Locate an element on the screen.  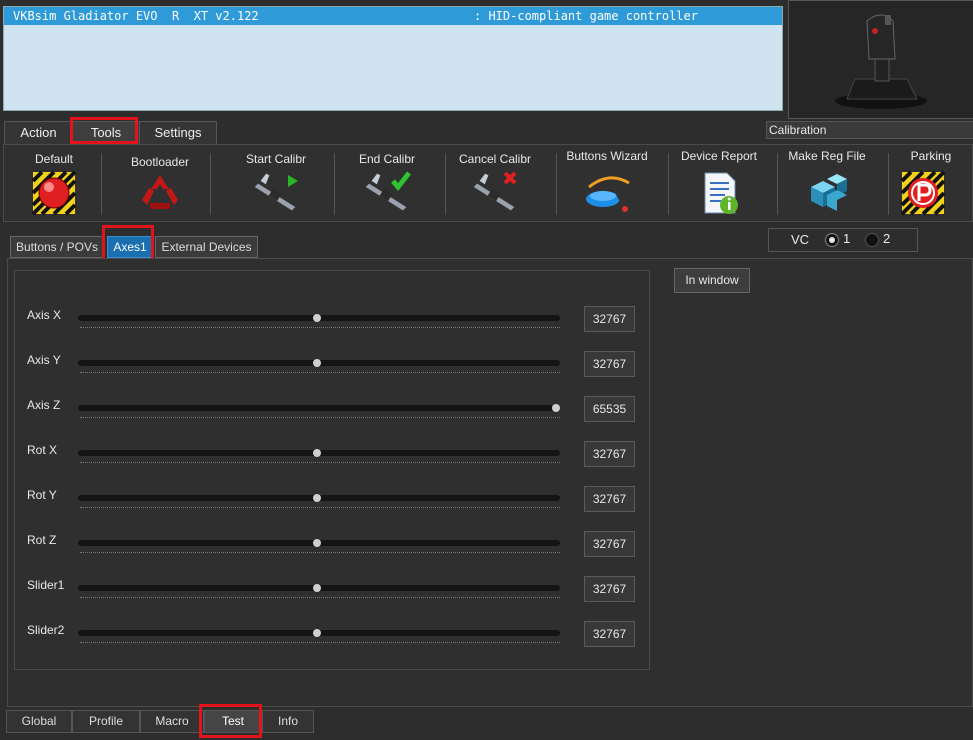
tab-global: Global is located at coordinates (39, 721).